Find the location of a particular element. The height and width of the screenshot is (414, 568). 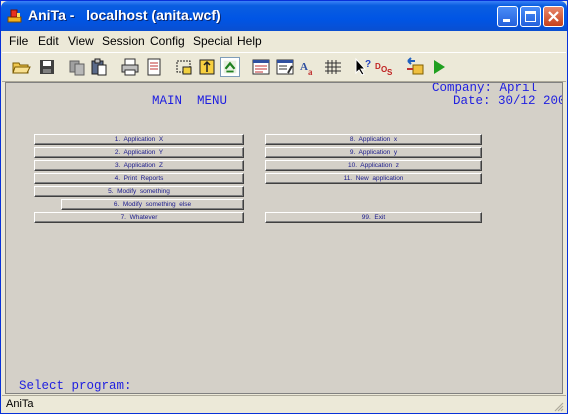

svg-text: S is located at coordinates (390, 72).